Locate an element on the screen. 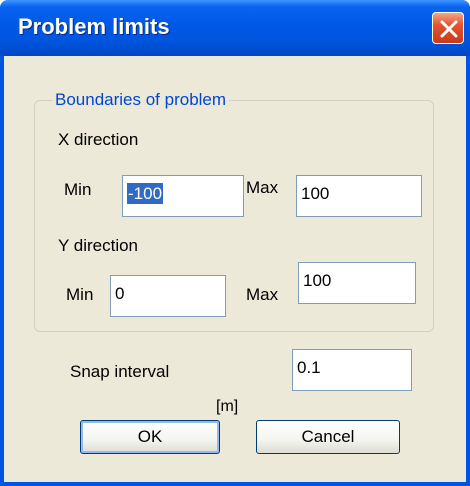  x-min-label: Min is located at coordinates (78, 189).